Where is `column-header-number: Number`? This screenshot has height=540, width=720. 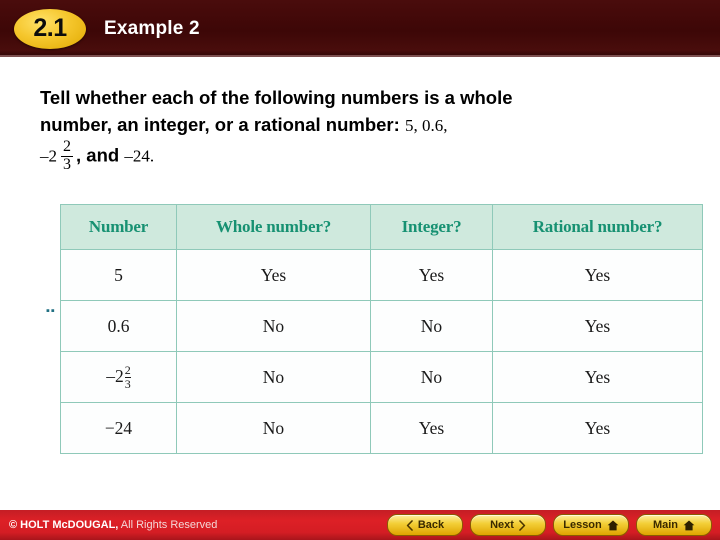 column-header-number: Number is located at coordinates (118, 227).